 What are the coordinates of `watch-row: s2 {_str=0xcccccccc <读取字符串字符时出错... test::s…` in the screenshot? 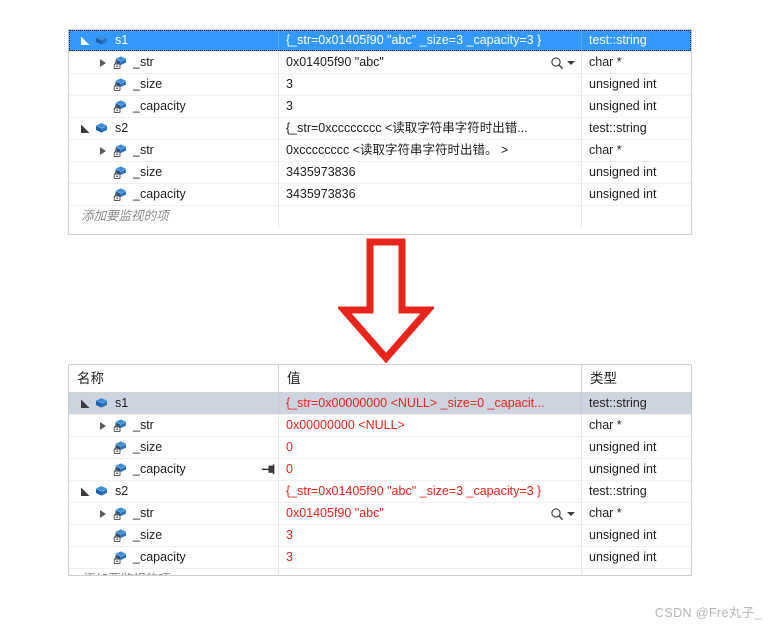 It's located at (380, 129).